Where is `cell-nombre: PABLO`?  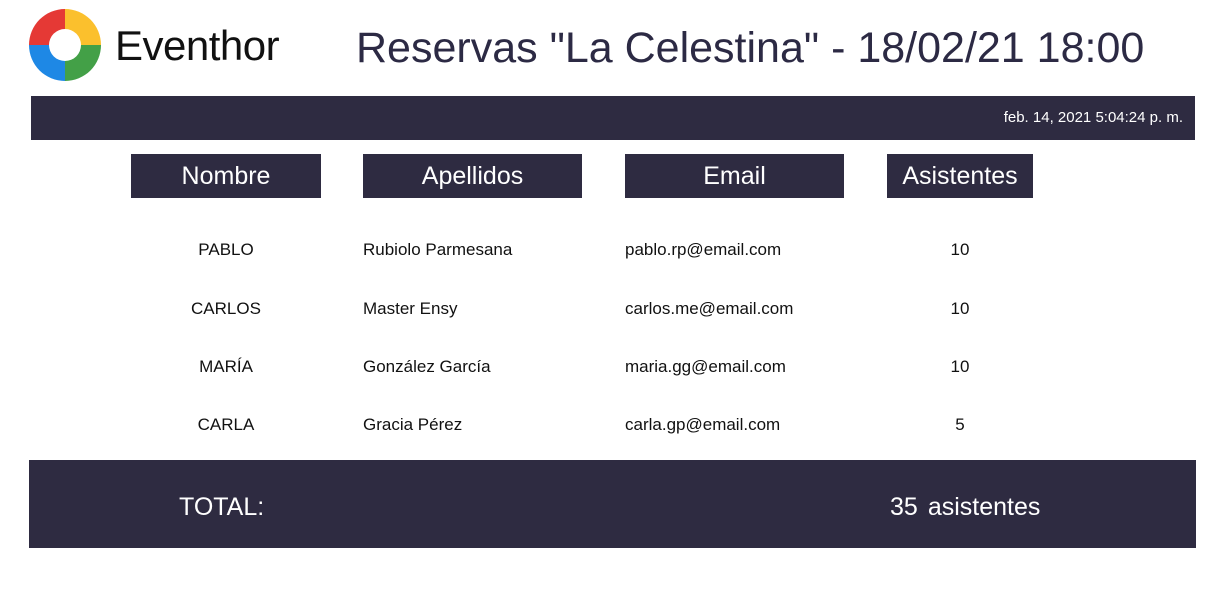
cell-nombre: PABLO is located at coordinates (226, 249).